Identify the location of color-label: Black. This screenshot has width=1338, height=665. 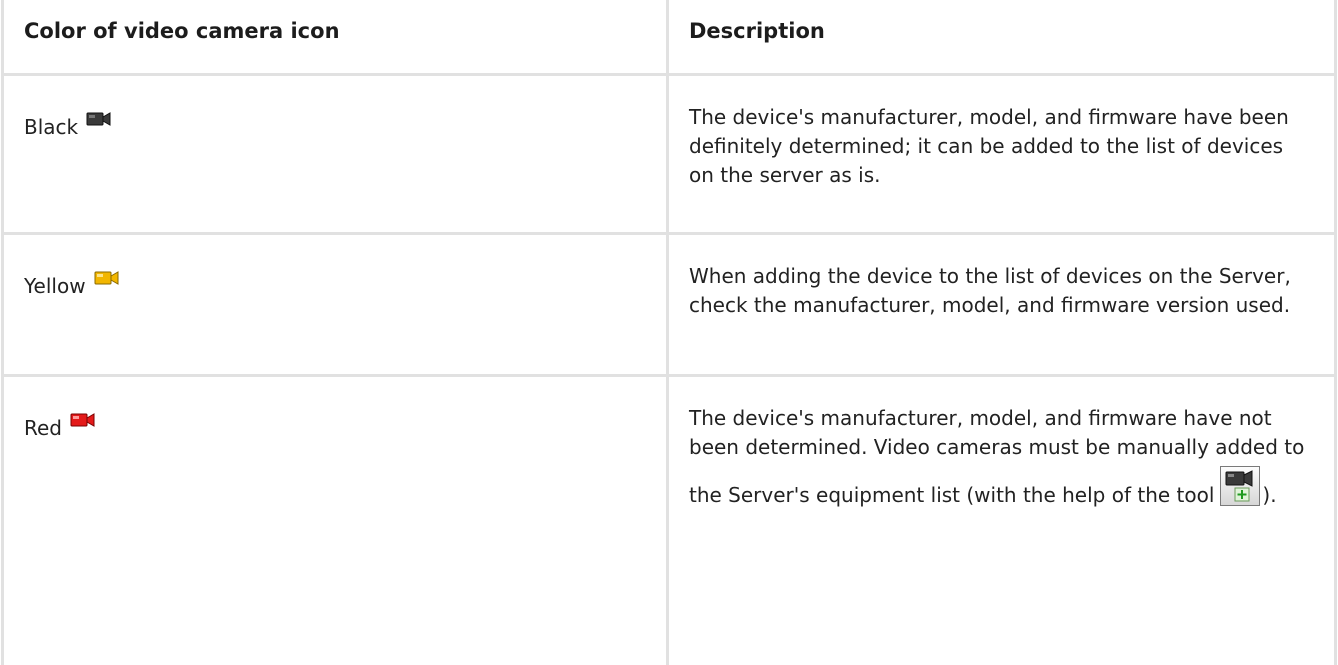
(51, 126).